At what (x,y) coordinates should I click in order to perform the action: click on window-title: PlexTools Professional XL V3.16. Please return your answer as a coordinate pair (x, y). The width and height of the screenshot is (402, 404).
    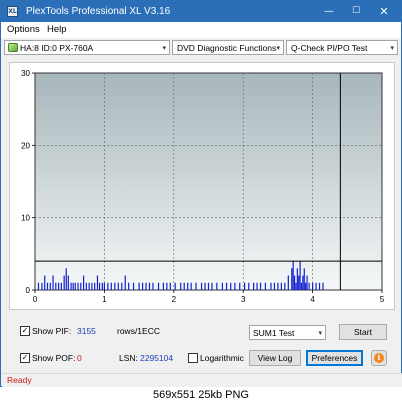
    Looking at the image, I should click on (98, 11).